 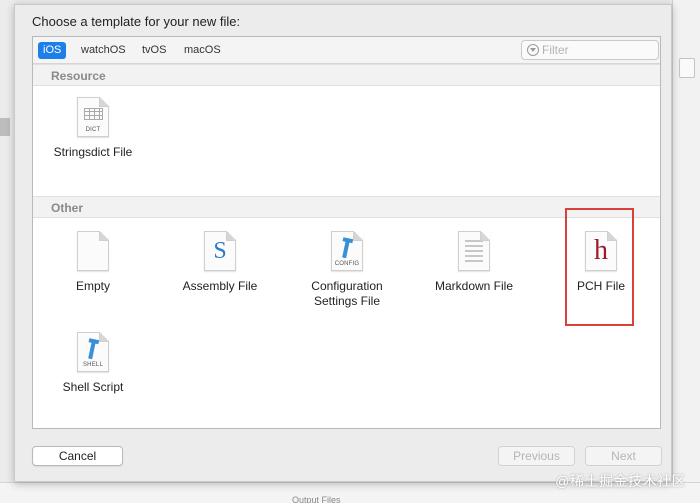 I want to click on section-title-other: Other, so click(x=67, y=208).